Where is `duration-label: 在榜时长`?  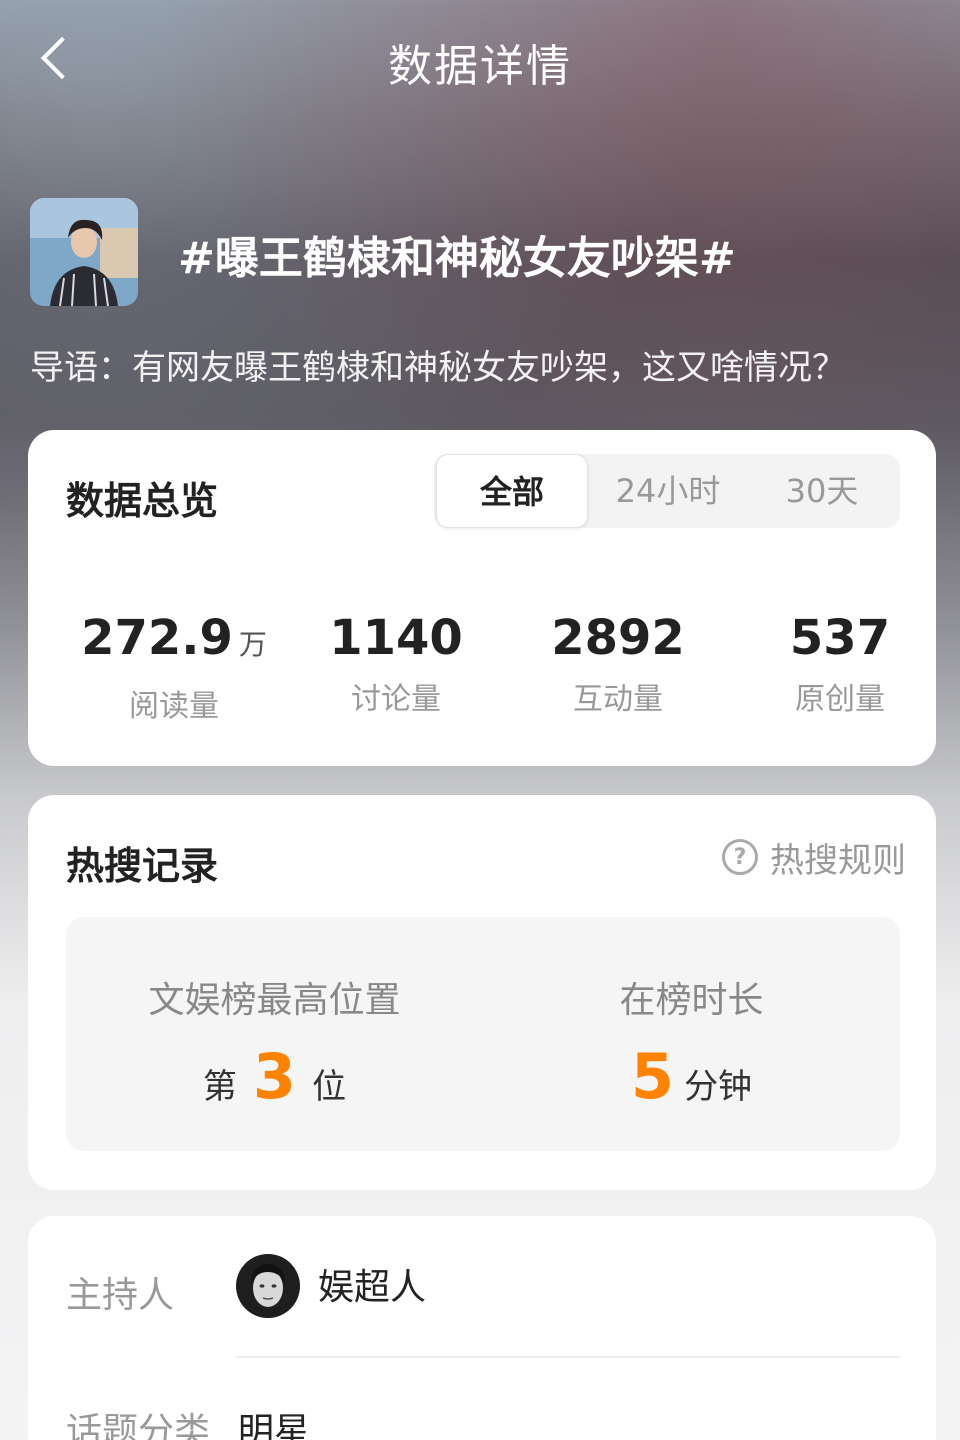 duration-label: 在榜时长 is located at coordinates (691, 1000).